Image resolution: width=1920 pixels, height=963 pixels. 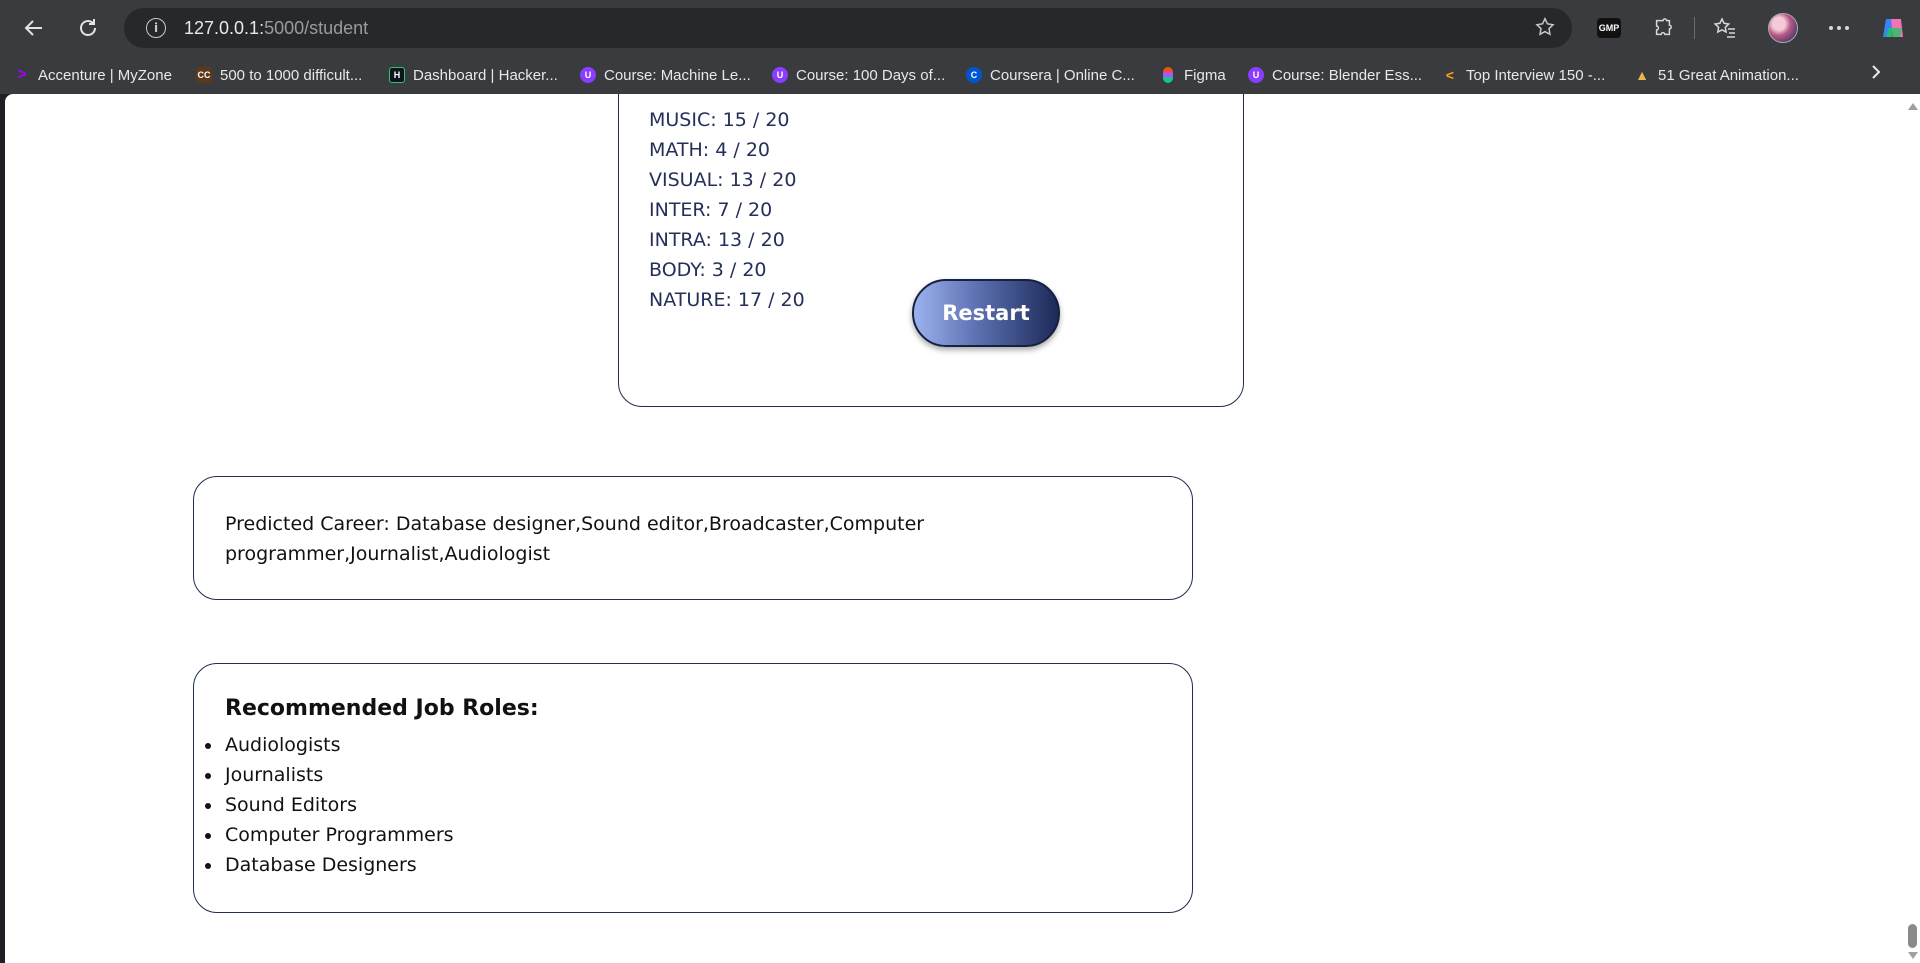 What do you see at coordinates (397, 75) in the screenshot?
I see `hackerrank-icon: H` at bounding box center [397, 75].